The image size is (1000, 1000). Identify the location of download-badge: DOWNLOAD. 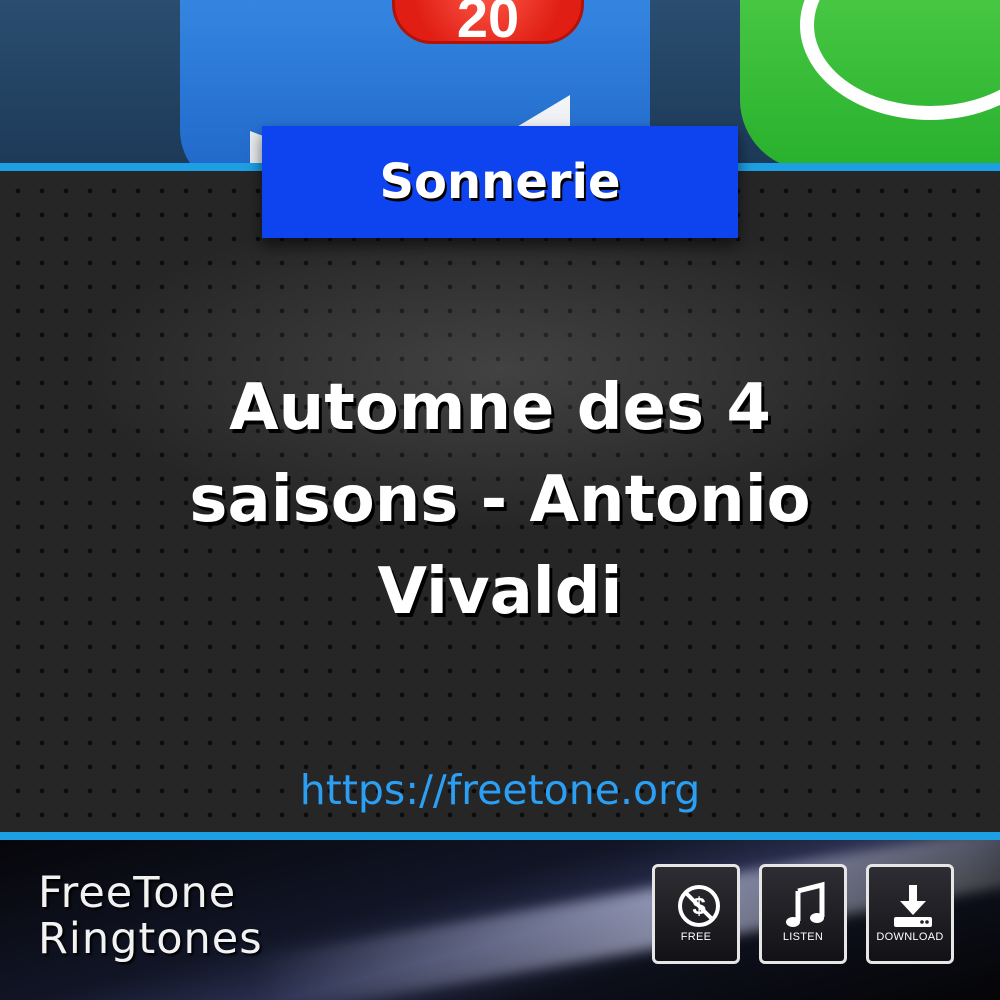
(910, 914).